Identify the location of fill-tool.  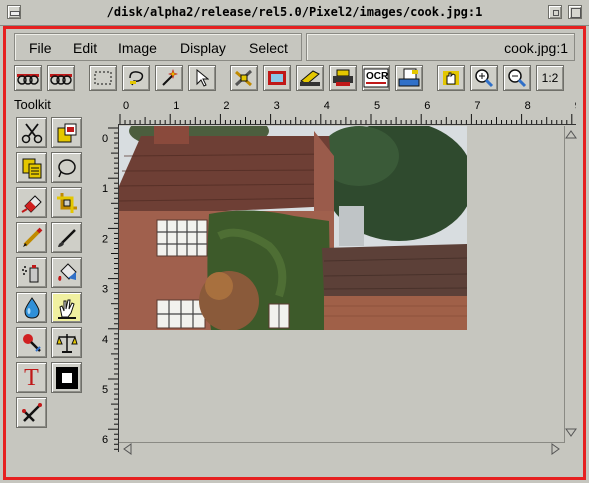
(66, 272).